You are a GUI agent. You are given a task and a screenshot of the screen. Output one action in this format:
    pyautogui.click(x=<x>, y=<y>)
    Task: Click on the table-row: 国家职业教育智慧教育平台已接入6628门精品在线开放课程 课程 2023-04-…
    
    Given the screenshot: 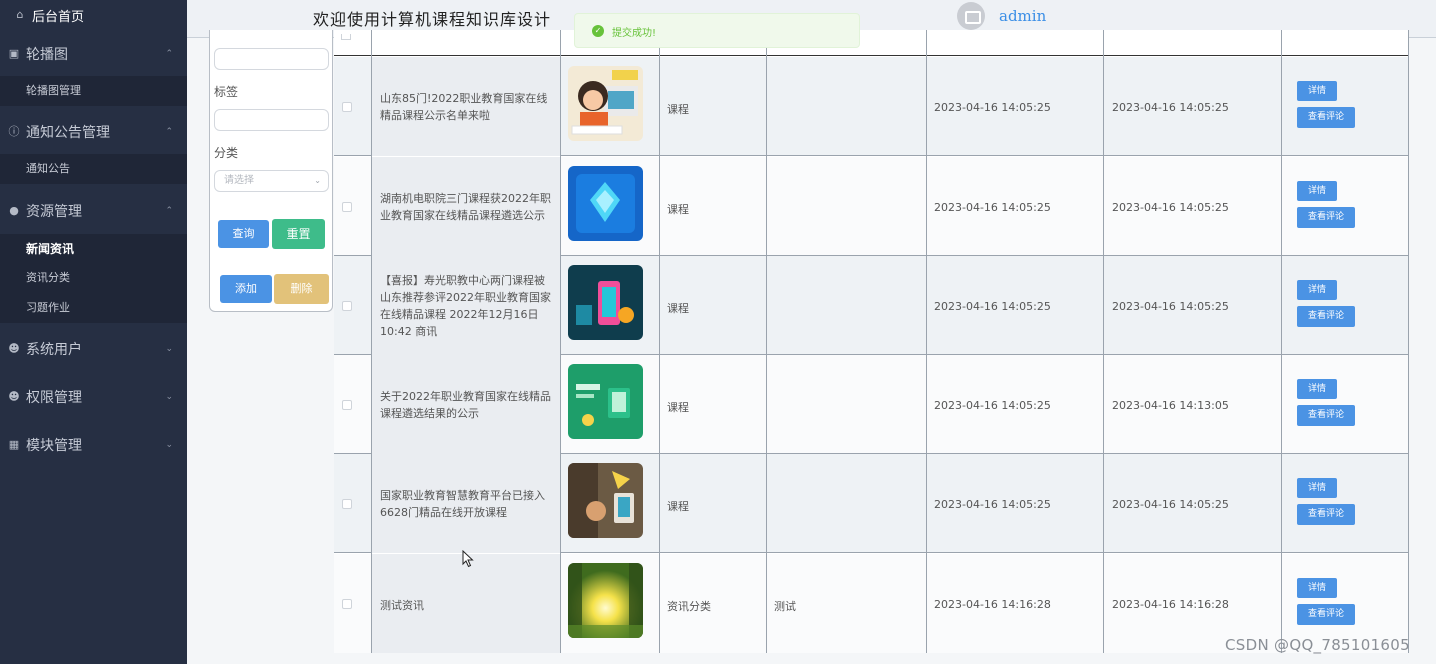 What is the action you would take?
    pyautogui.click(x=871, y=503)
    